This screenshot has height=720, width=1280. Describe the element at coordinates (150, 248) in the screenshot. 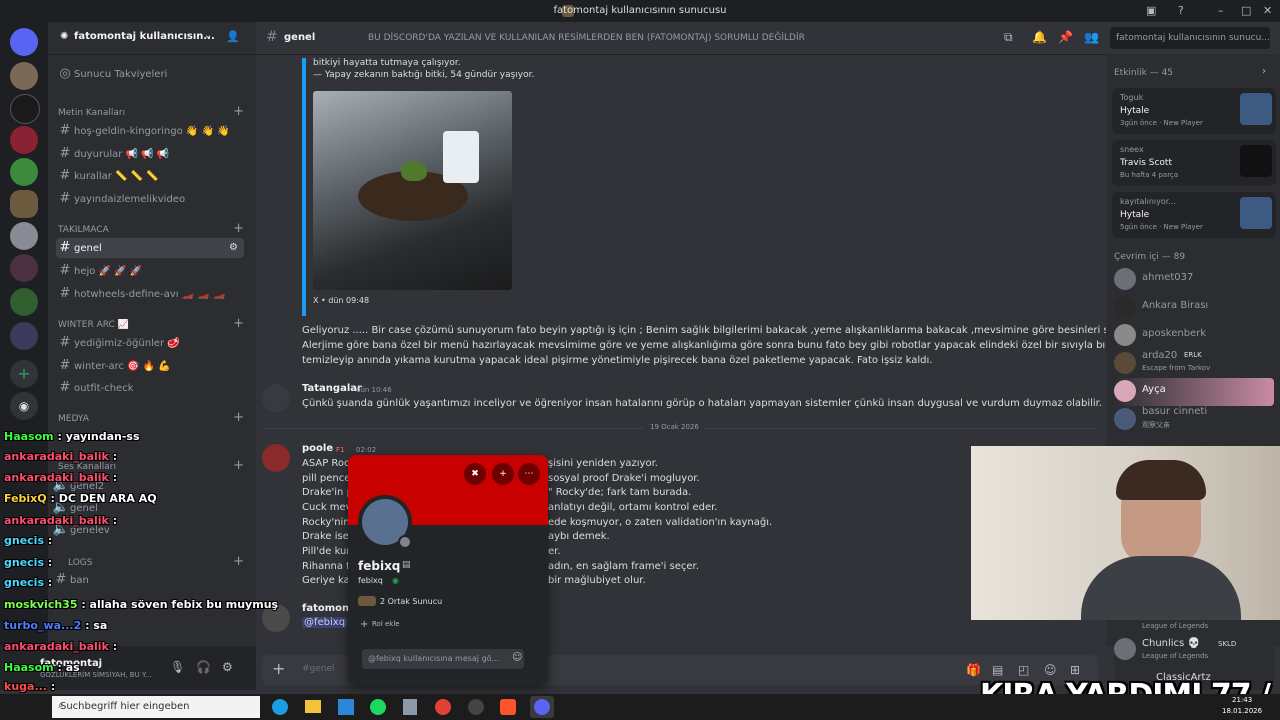

I see `channel-item-genel: # genel ⚙` at that location.